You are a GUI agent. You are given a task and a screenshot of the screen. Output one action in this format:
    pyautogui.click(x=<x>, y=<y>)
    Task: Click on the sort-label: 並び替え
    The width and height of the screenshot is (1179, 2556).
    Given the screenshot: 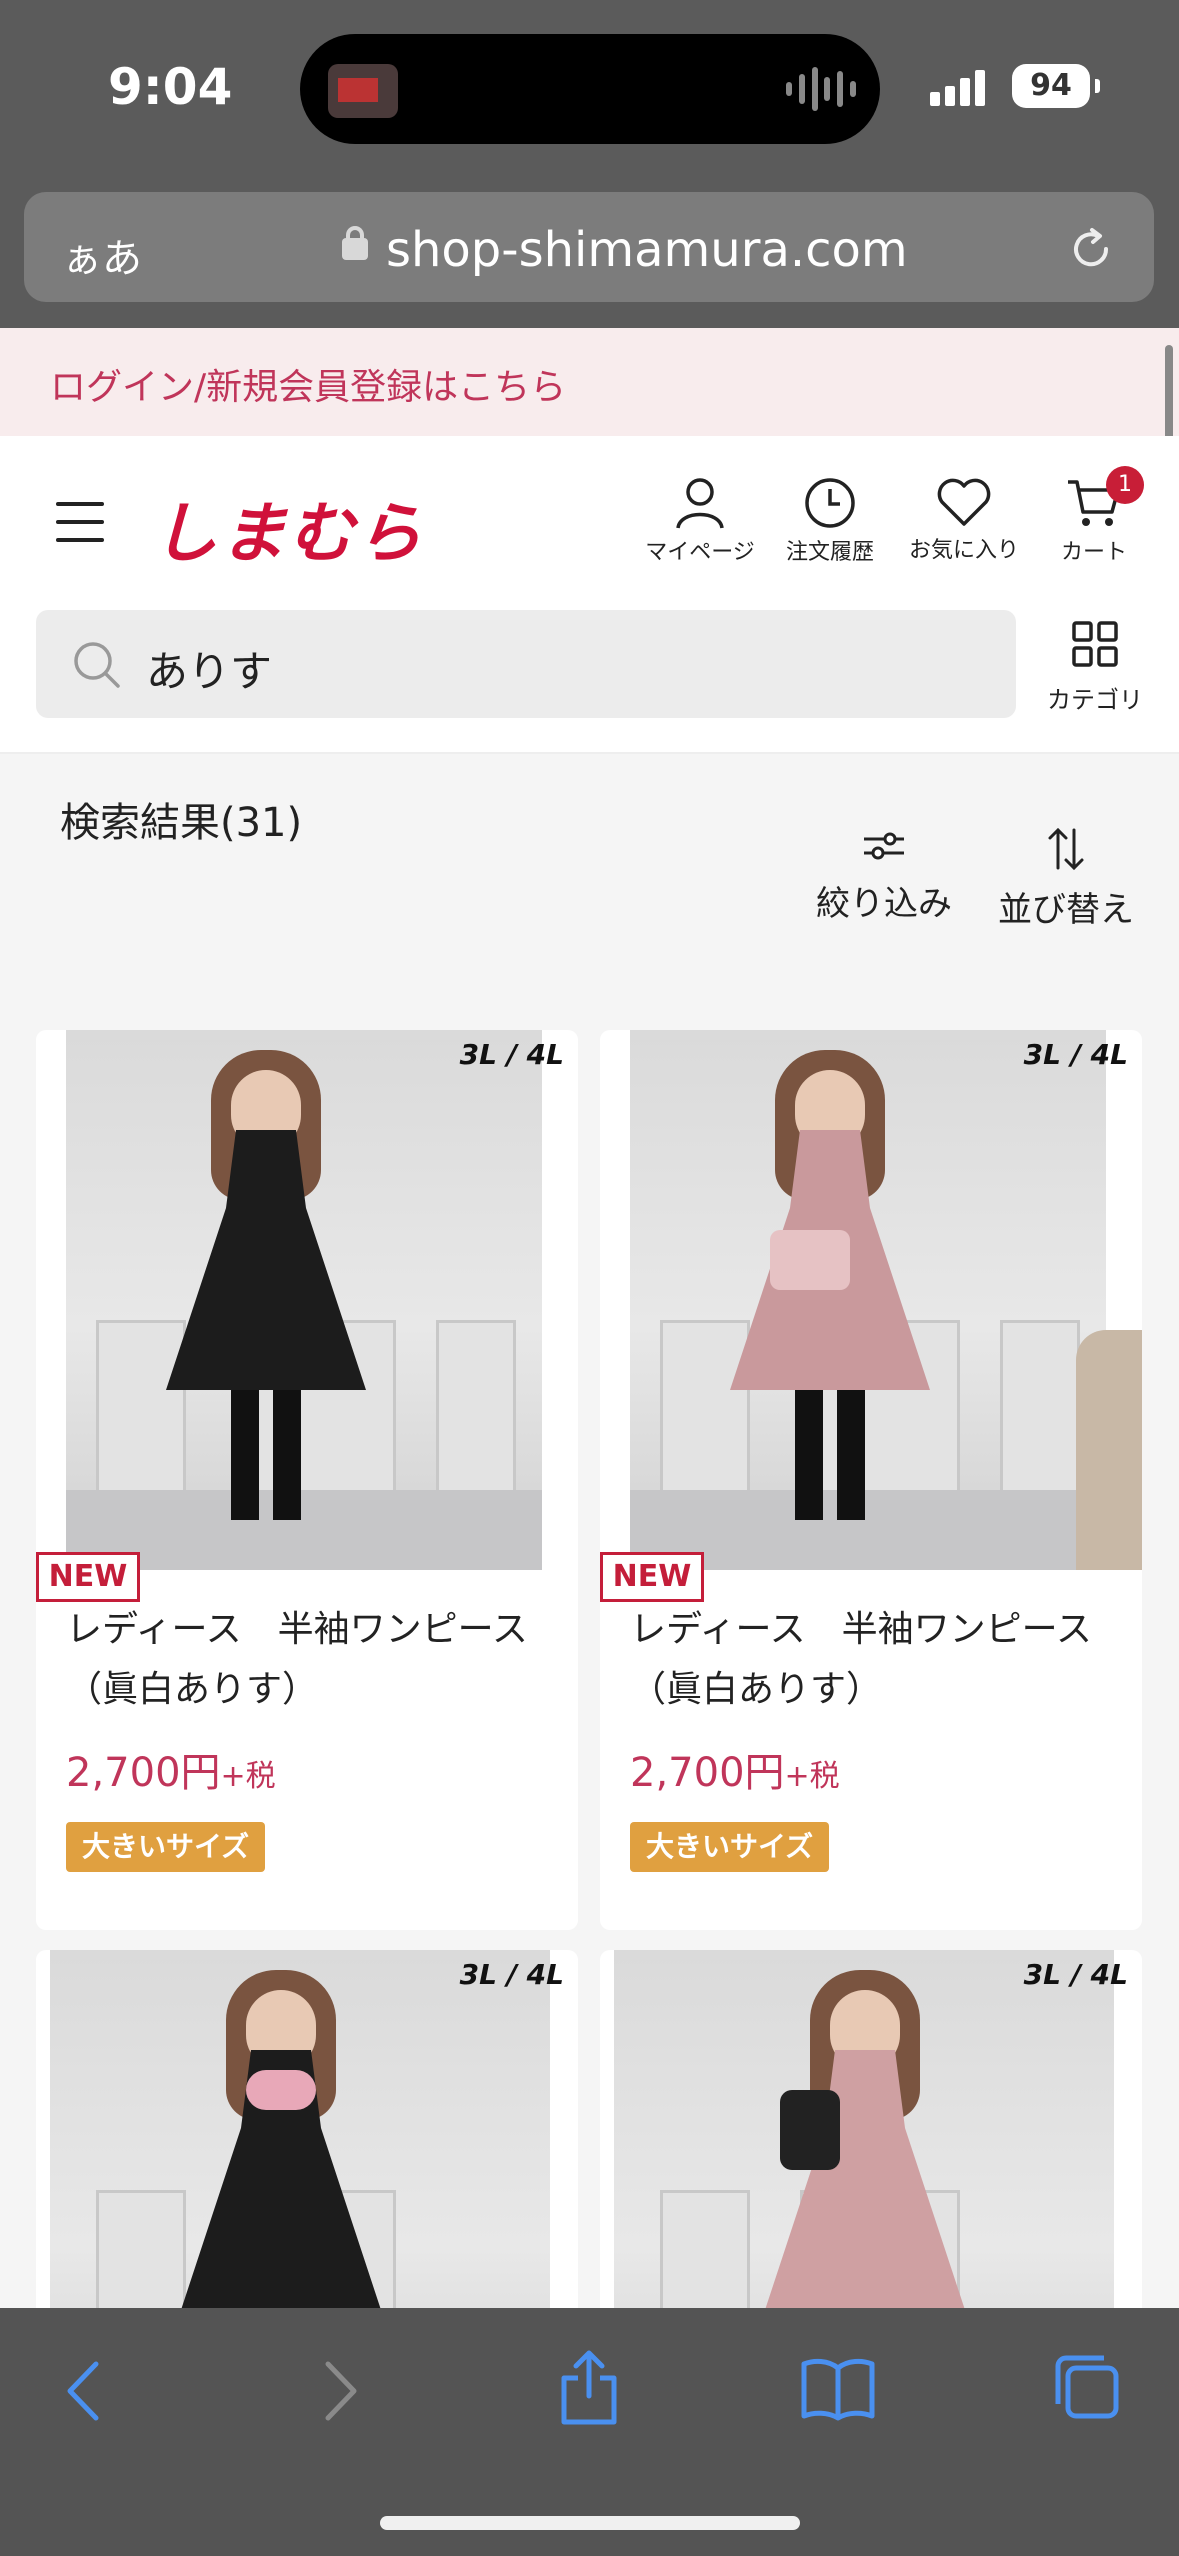 What is the action you would take?
    pyautogui.click(x=1066, y=910)
    